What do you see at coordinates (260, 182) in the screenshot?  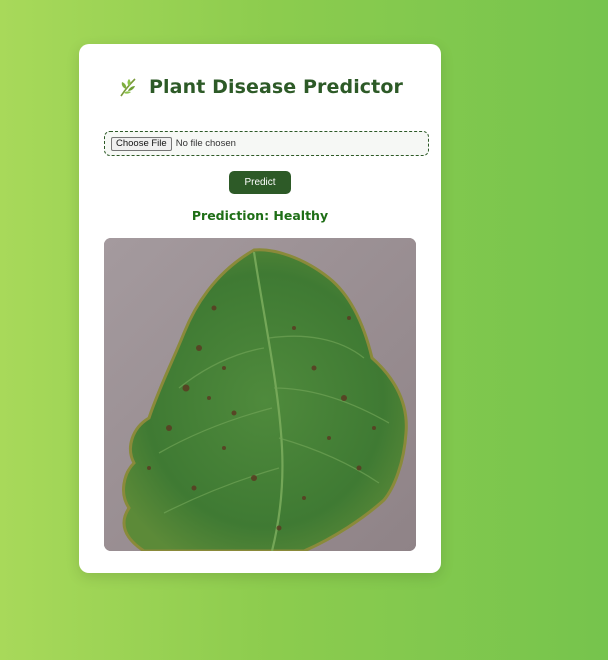 I see `predict-button: Predict` at bounding box center [260, 182].